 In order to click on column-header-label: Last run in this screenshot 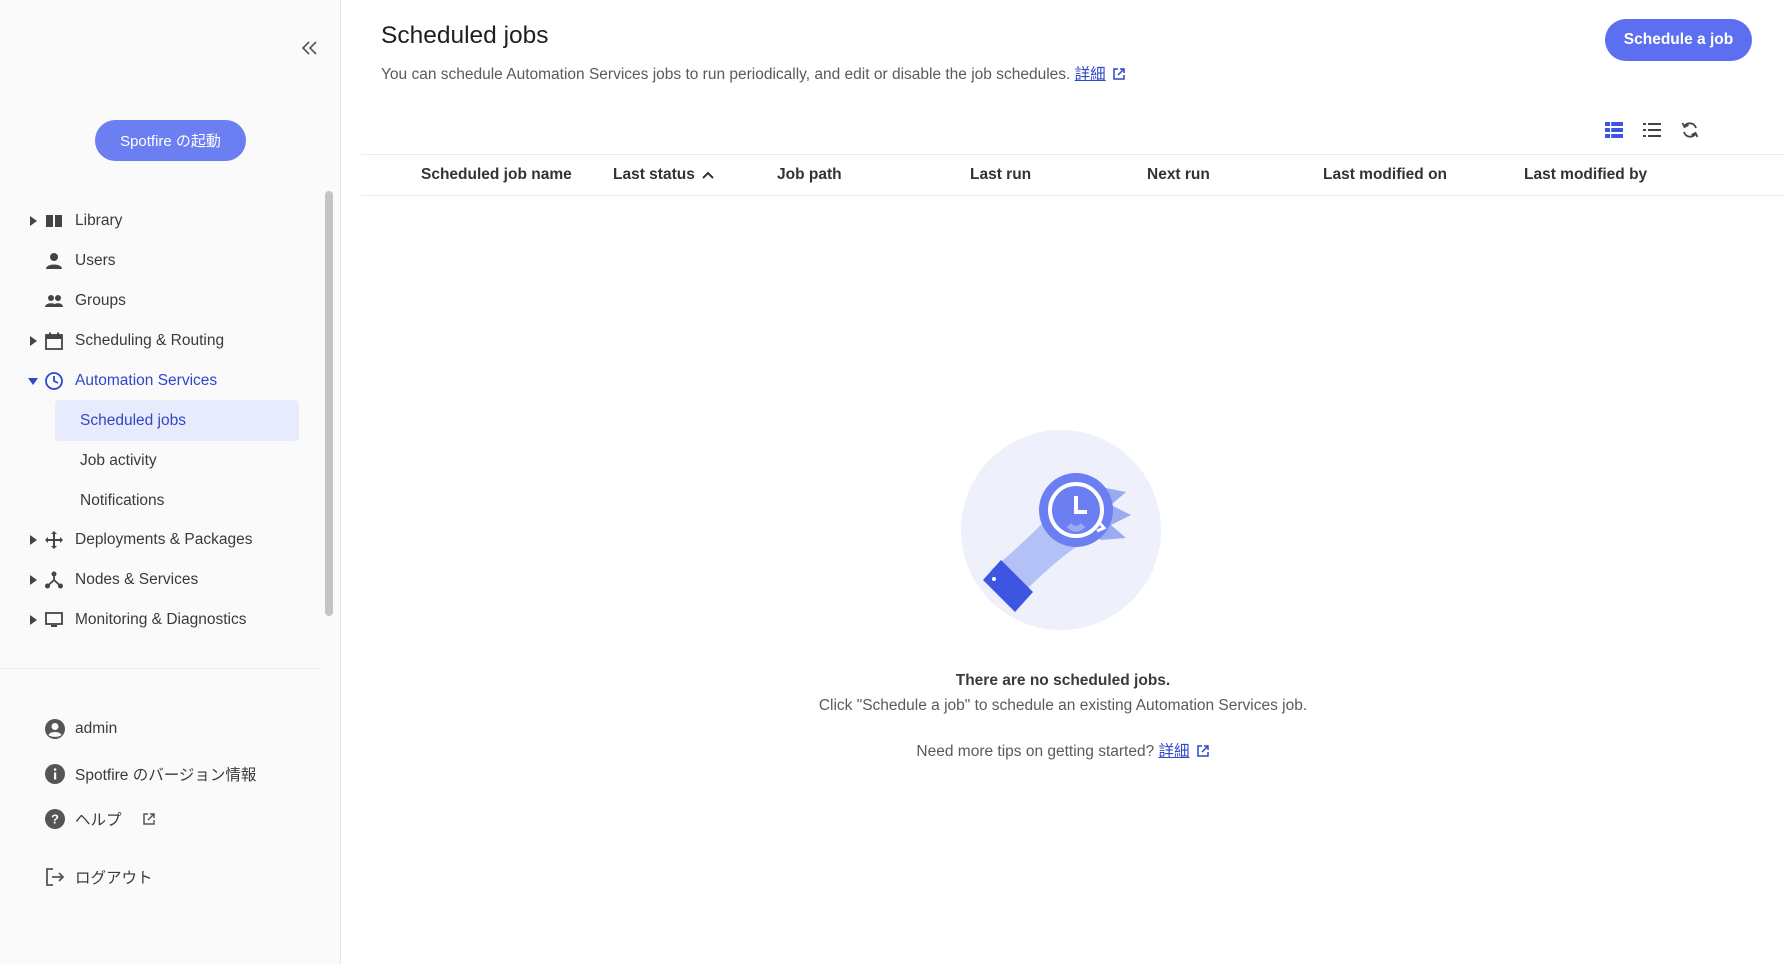, I will do `click(1001, 174)`.